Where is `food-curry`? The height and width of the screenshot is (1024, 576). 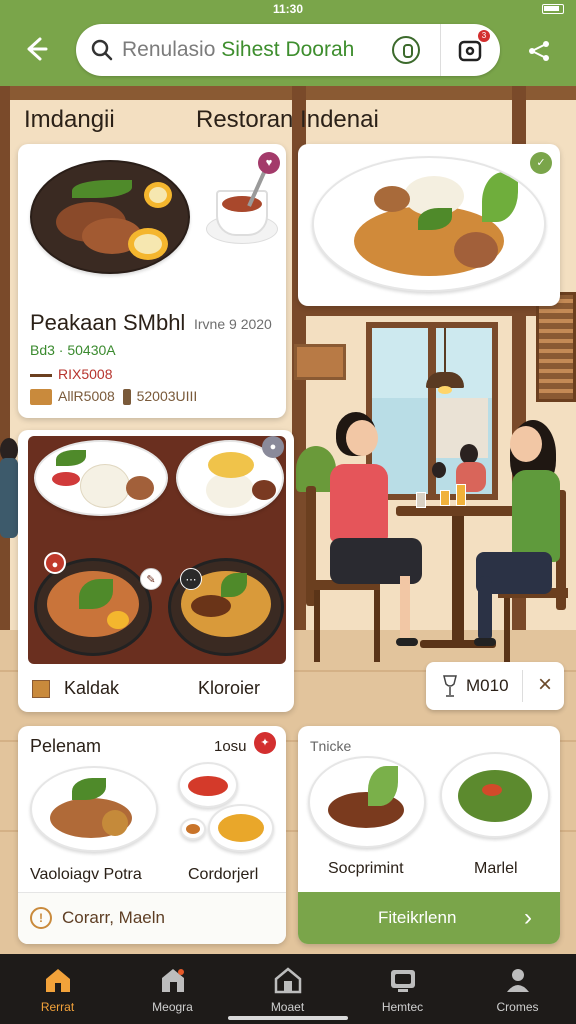 food-curry is located at coordinates (241, 828).